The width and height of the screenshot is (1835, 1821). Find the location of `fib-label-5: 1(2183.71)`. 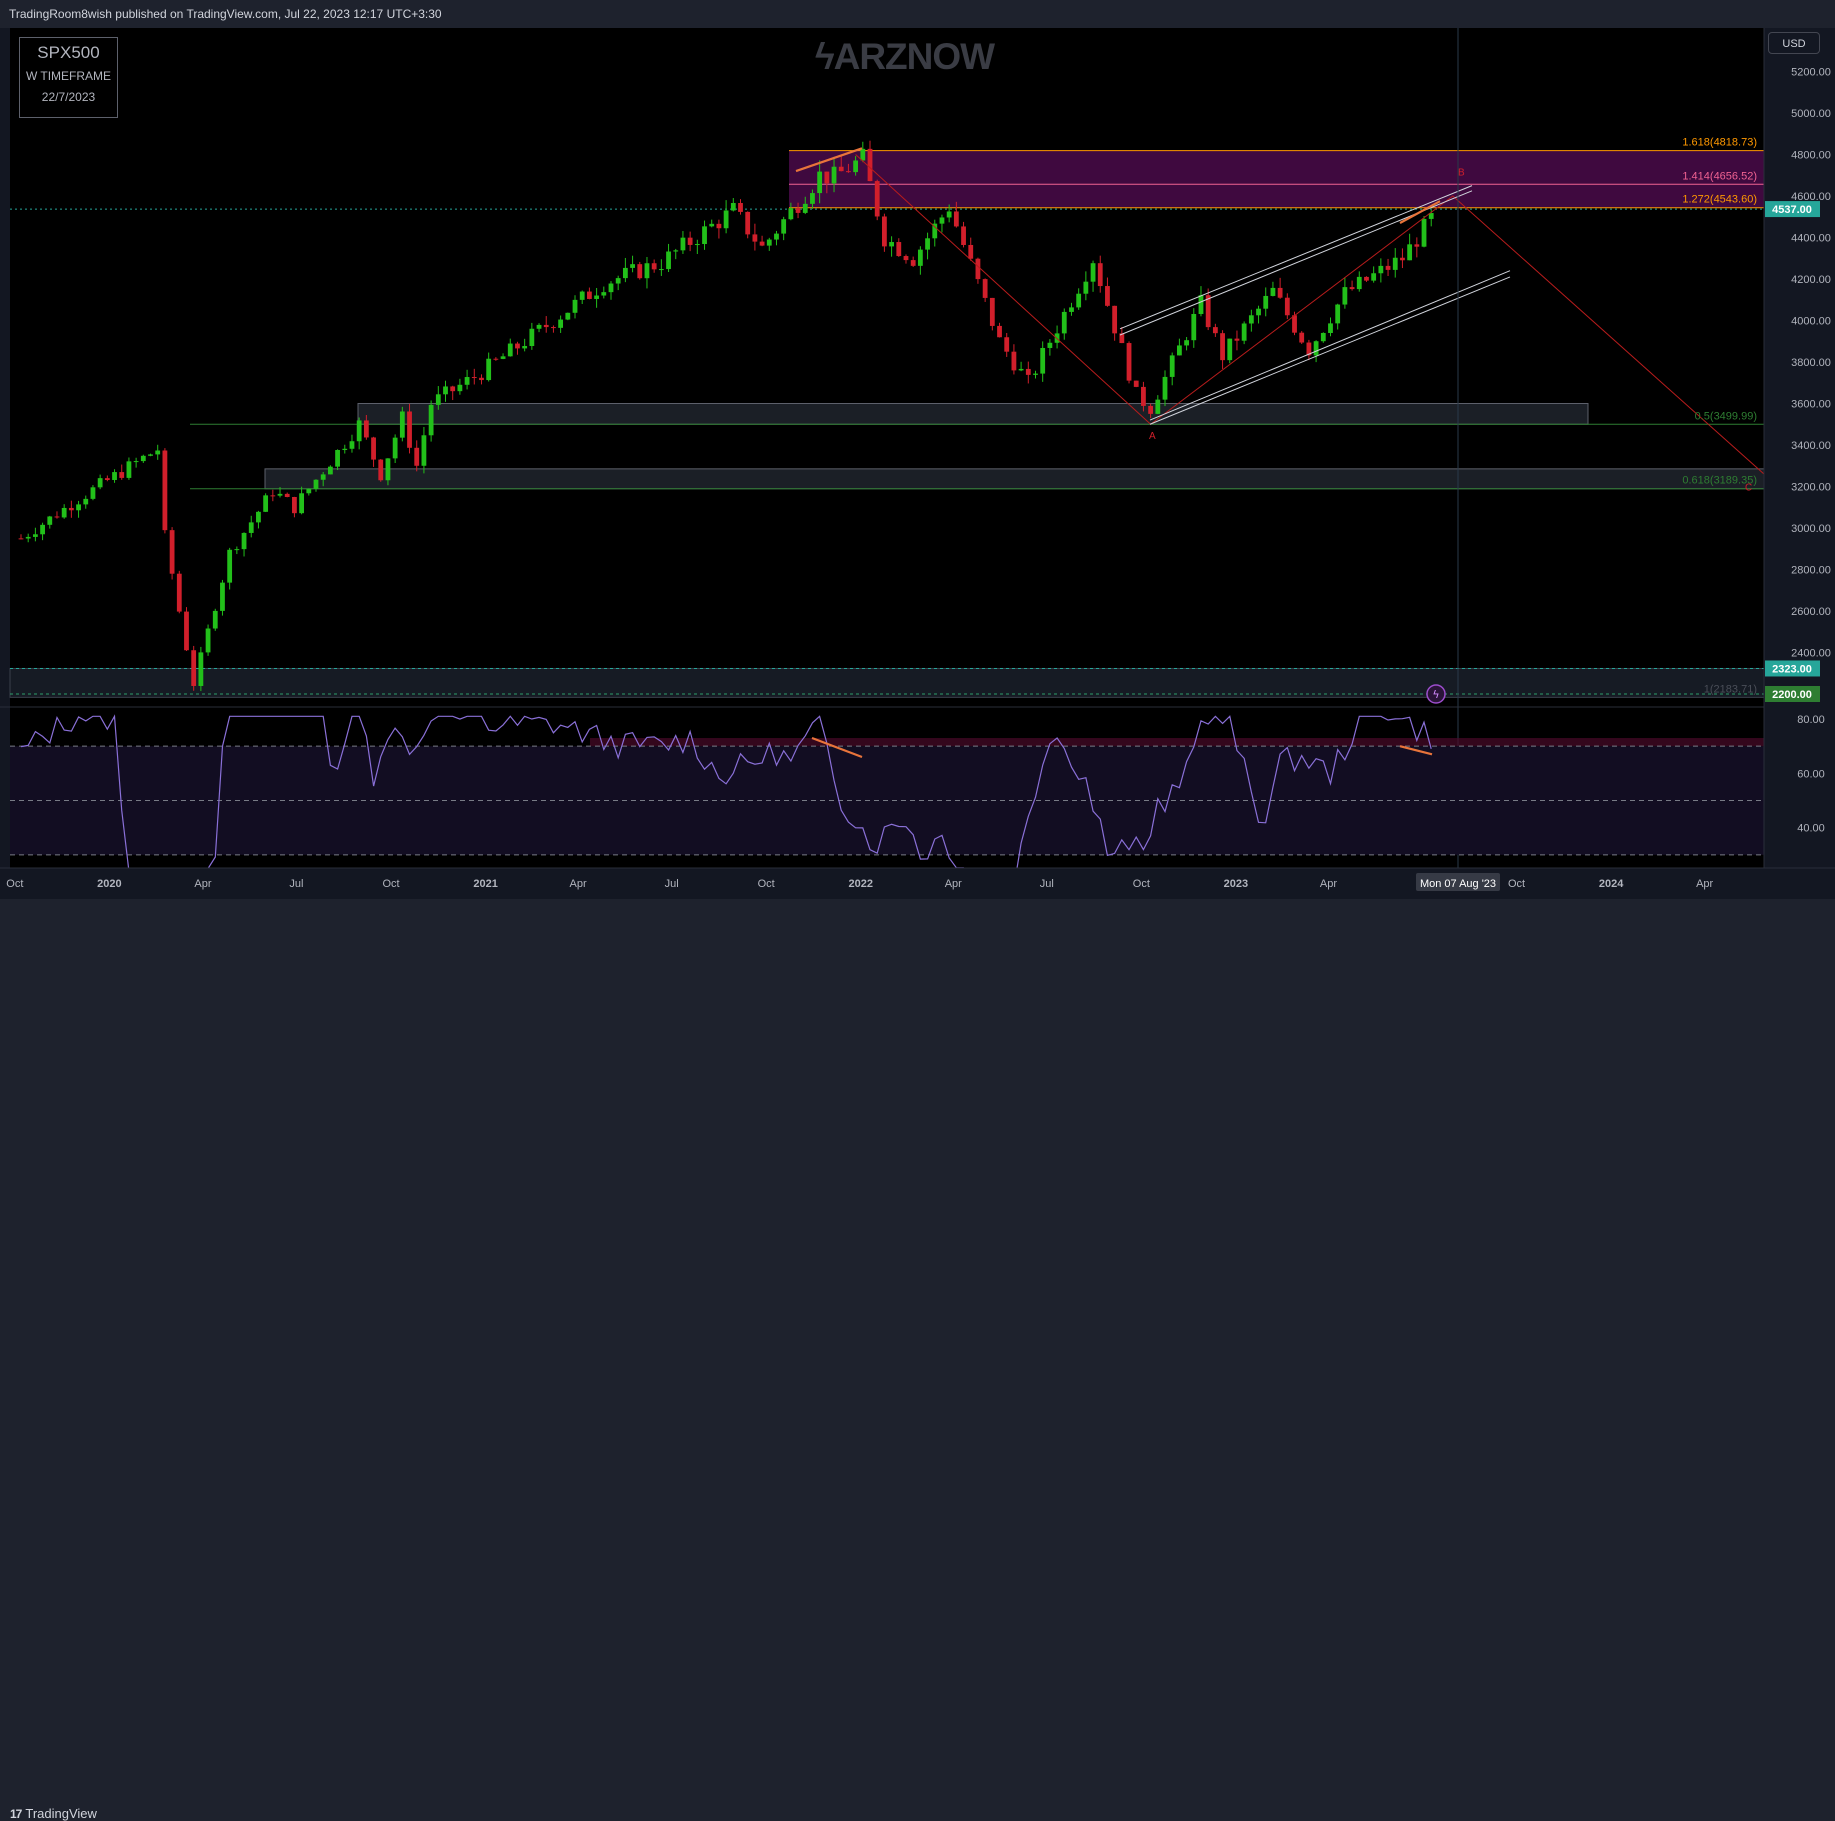

fib-label-5: 1(2183.71) is located at coordinates (1730, 689).